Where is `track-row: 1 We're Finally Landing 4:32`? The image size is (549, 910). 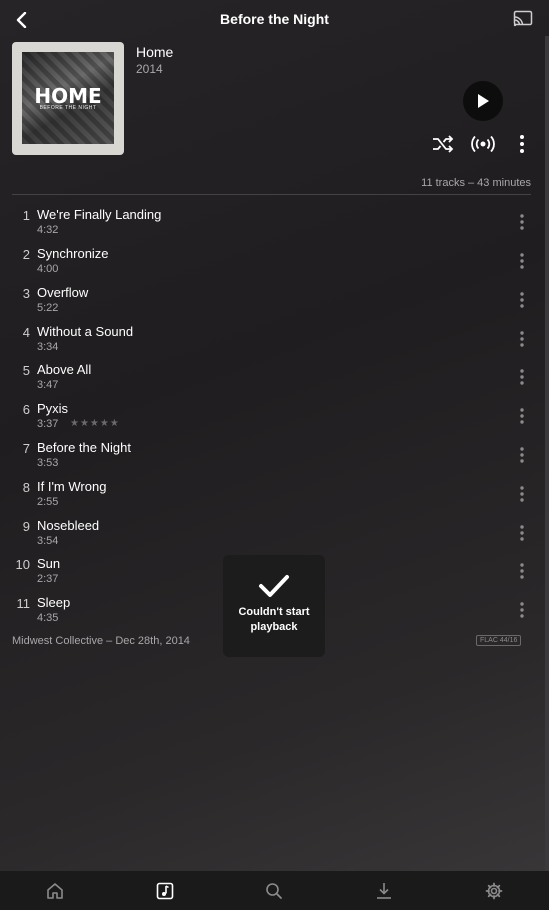 track-row: 1 We're Finally Landing 4:32 is located at coordinates (274, 222).